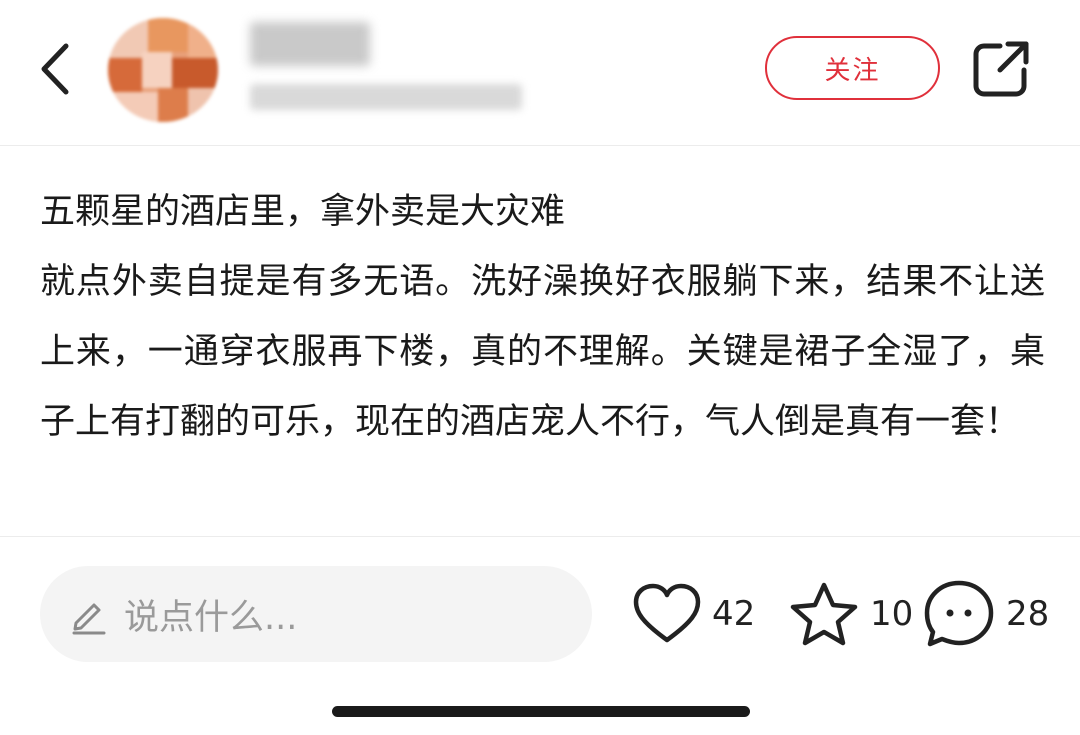 The height and width of the screenshot is (735, 1080). I want to click on favorite-count: 10, so click(892, 614).